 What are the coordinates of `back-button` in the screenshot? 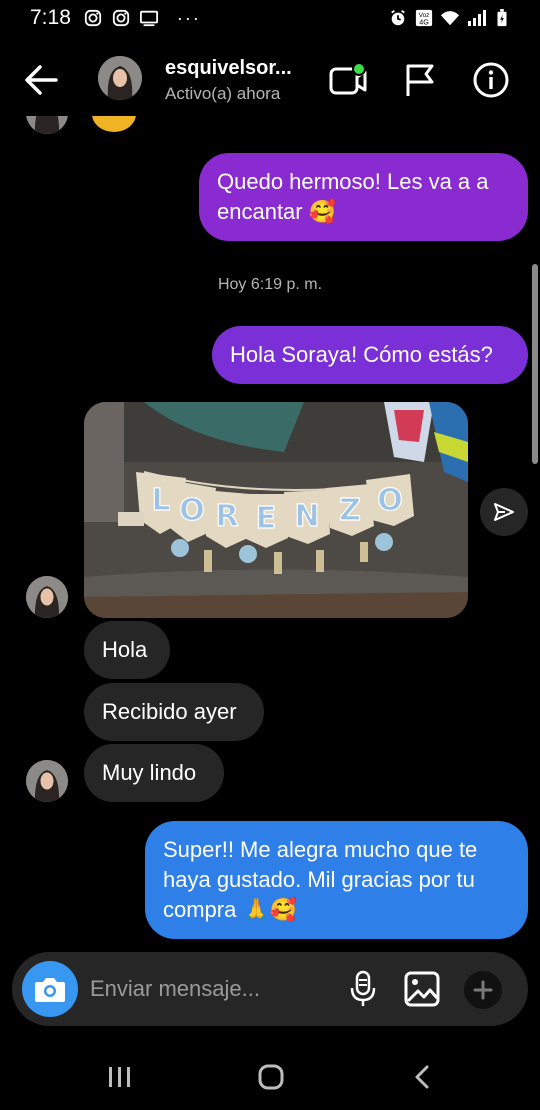 It's located at (422, 1077).